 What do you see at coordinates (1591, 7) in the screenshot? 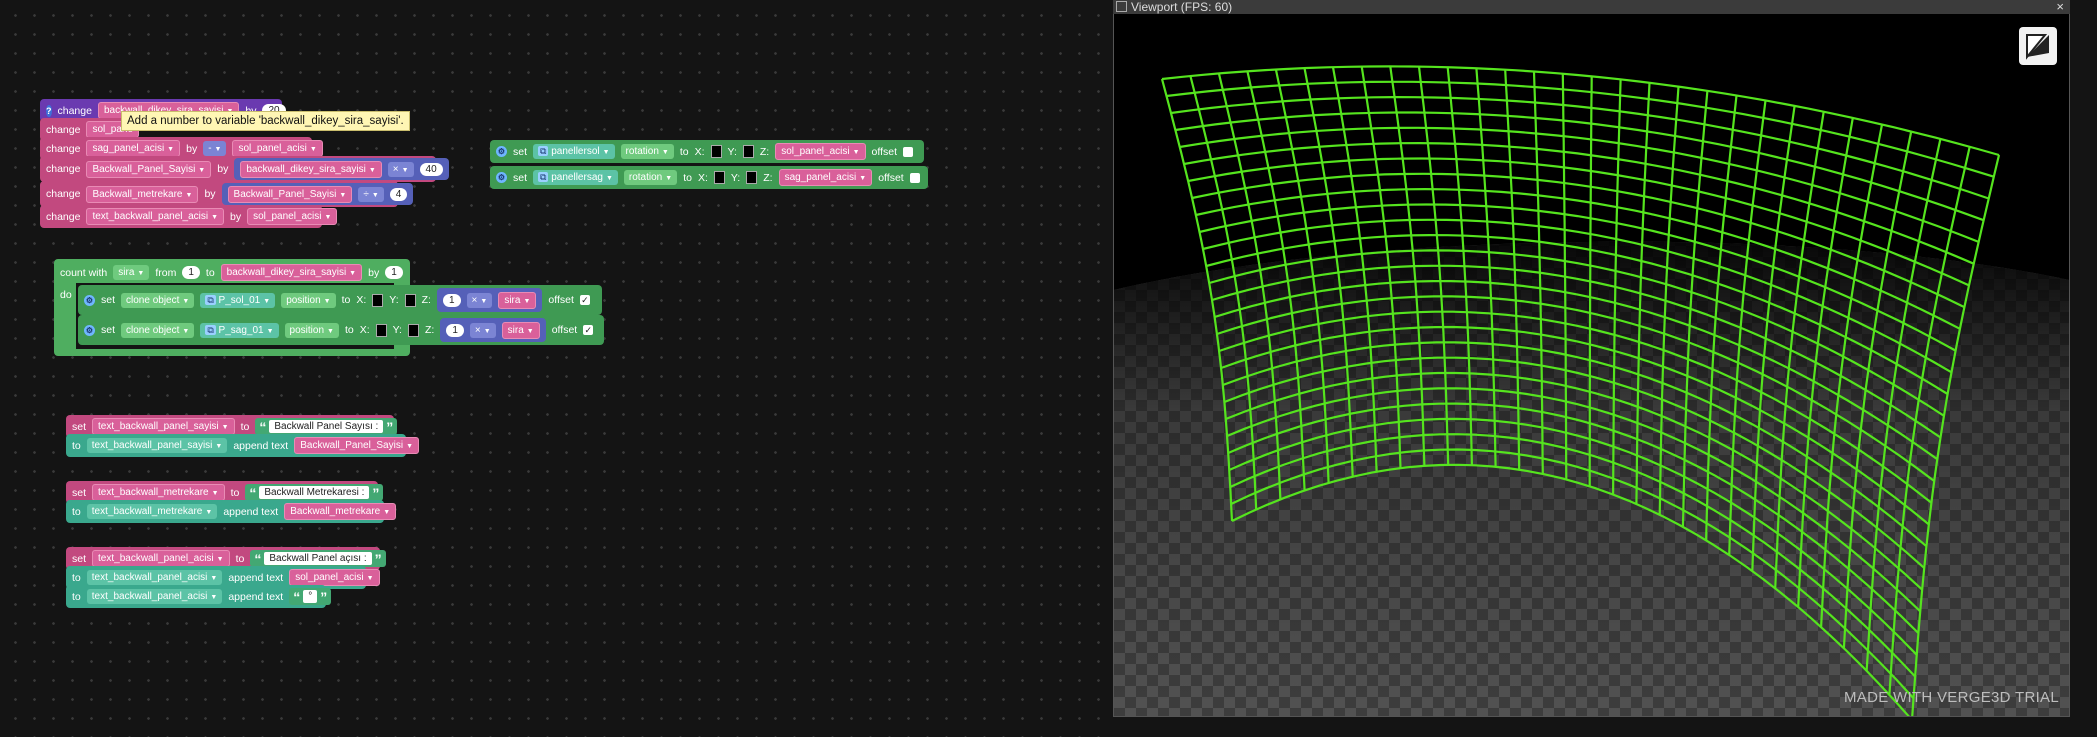
I see `viewport-titlebar: Viewport (FPS: 60) ×` at bounding box center [1591, 7].